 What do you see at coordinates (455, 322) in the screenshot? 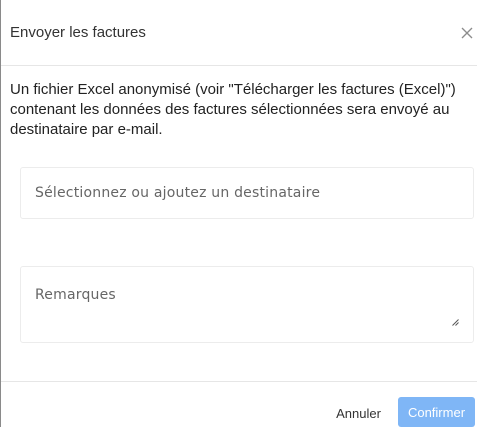
I see `resize-handle-icon` at bounding box center [455, 322].